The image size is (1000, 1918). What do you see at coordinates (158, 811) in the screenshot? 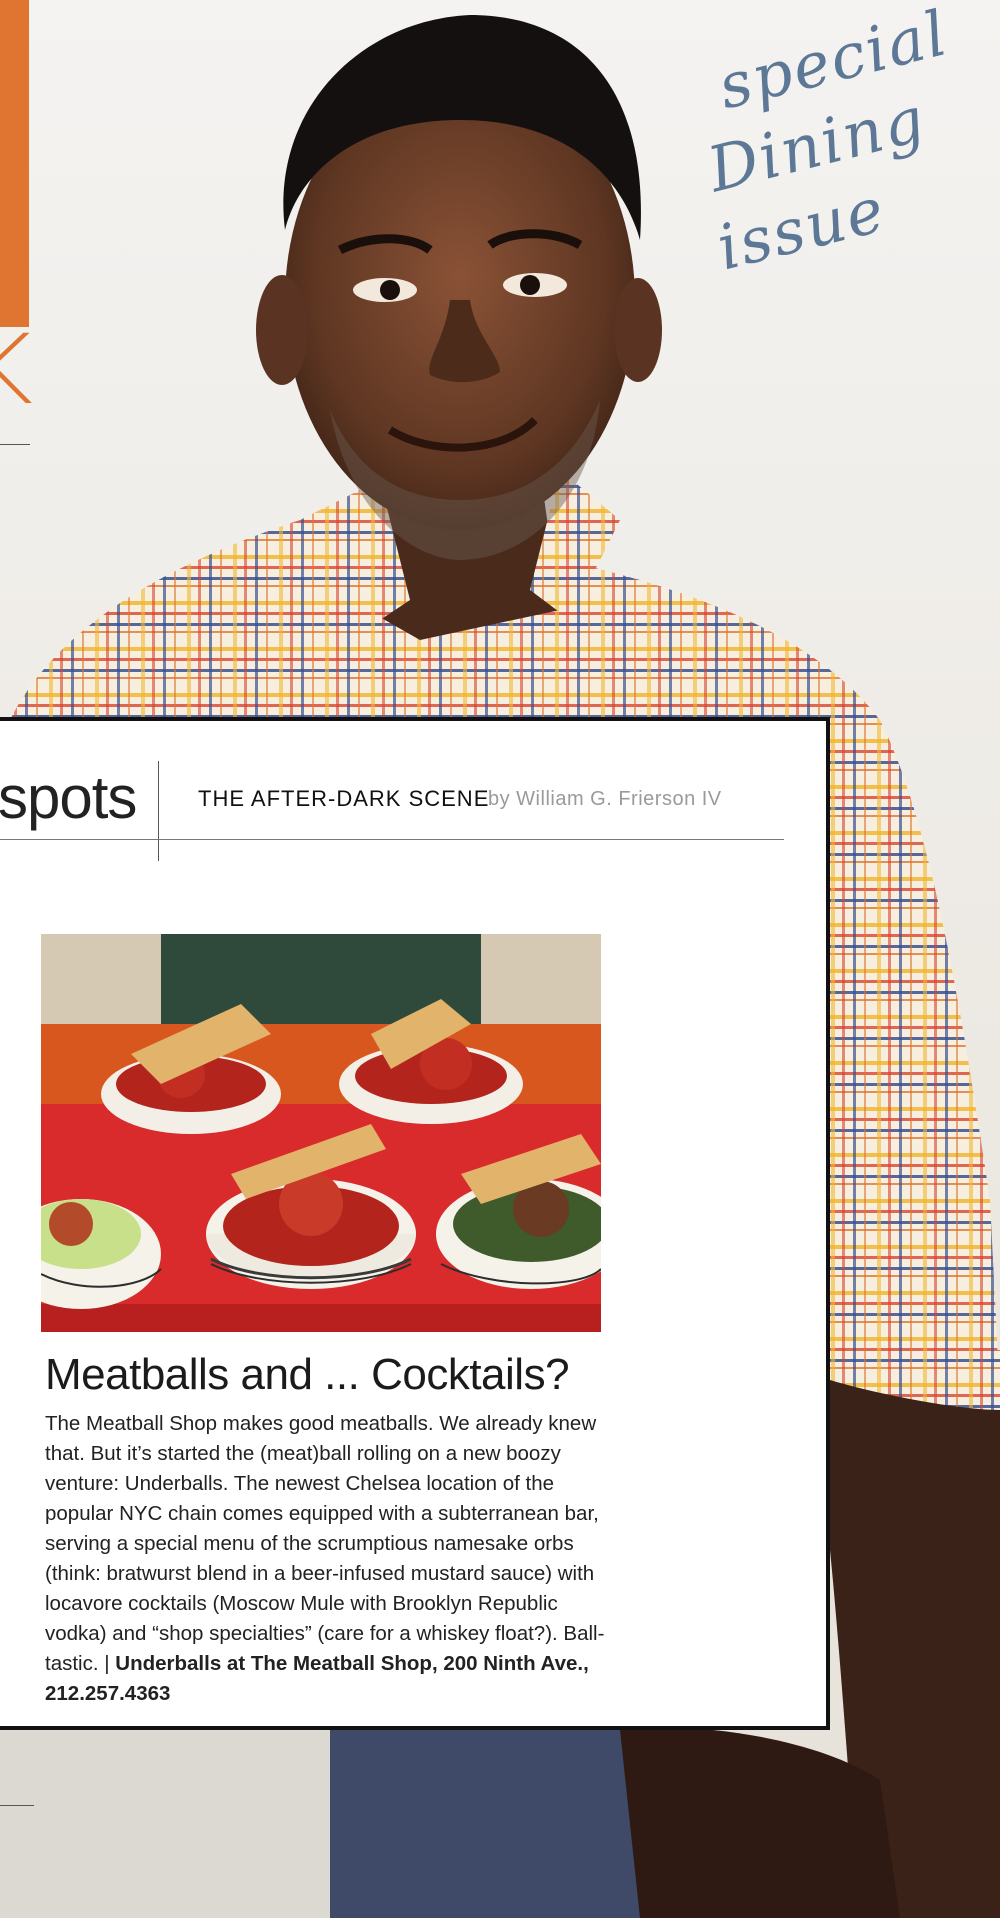
I see `section-divider-vertical` at bounding box center [158, 811].